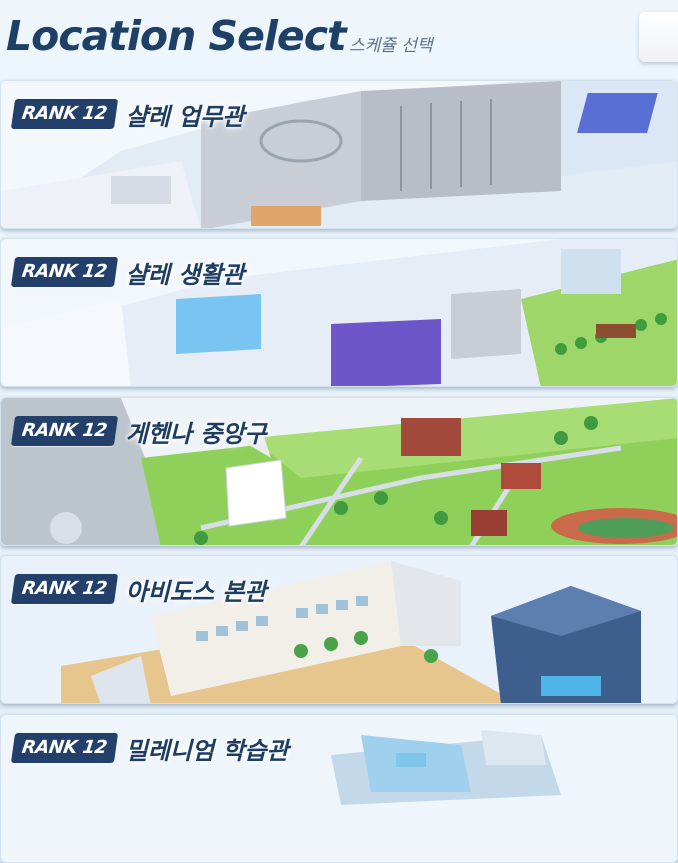 This screenshot has width=678, height=863. What do you see at coordinates (196, 591) in the screenshot?
I see `location-name: 아비도스 본관` at bounding box center [196, 591].